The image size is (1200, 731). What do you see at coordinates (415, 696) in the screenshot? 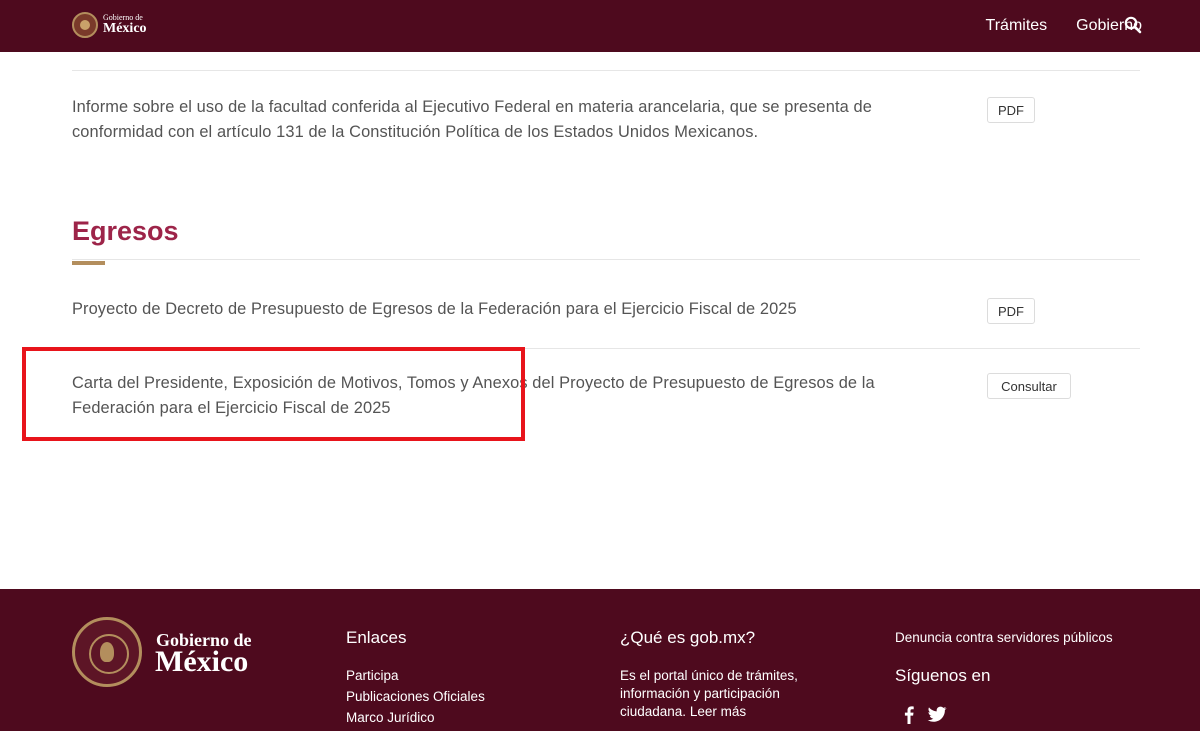
I see `footer-link-publicaciones: Publicaciones Oficiales` at bounding box center [415, 696].